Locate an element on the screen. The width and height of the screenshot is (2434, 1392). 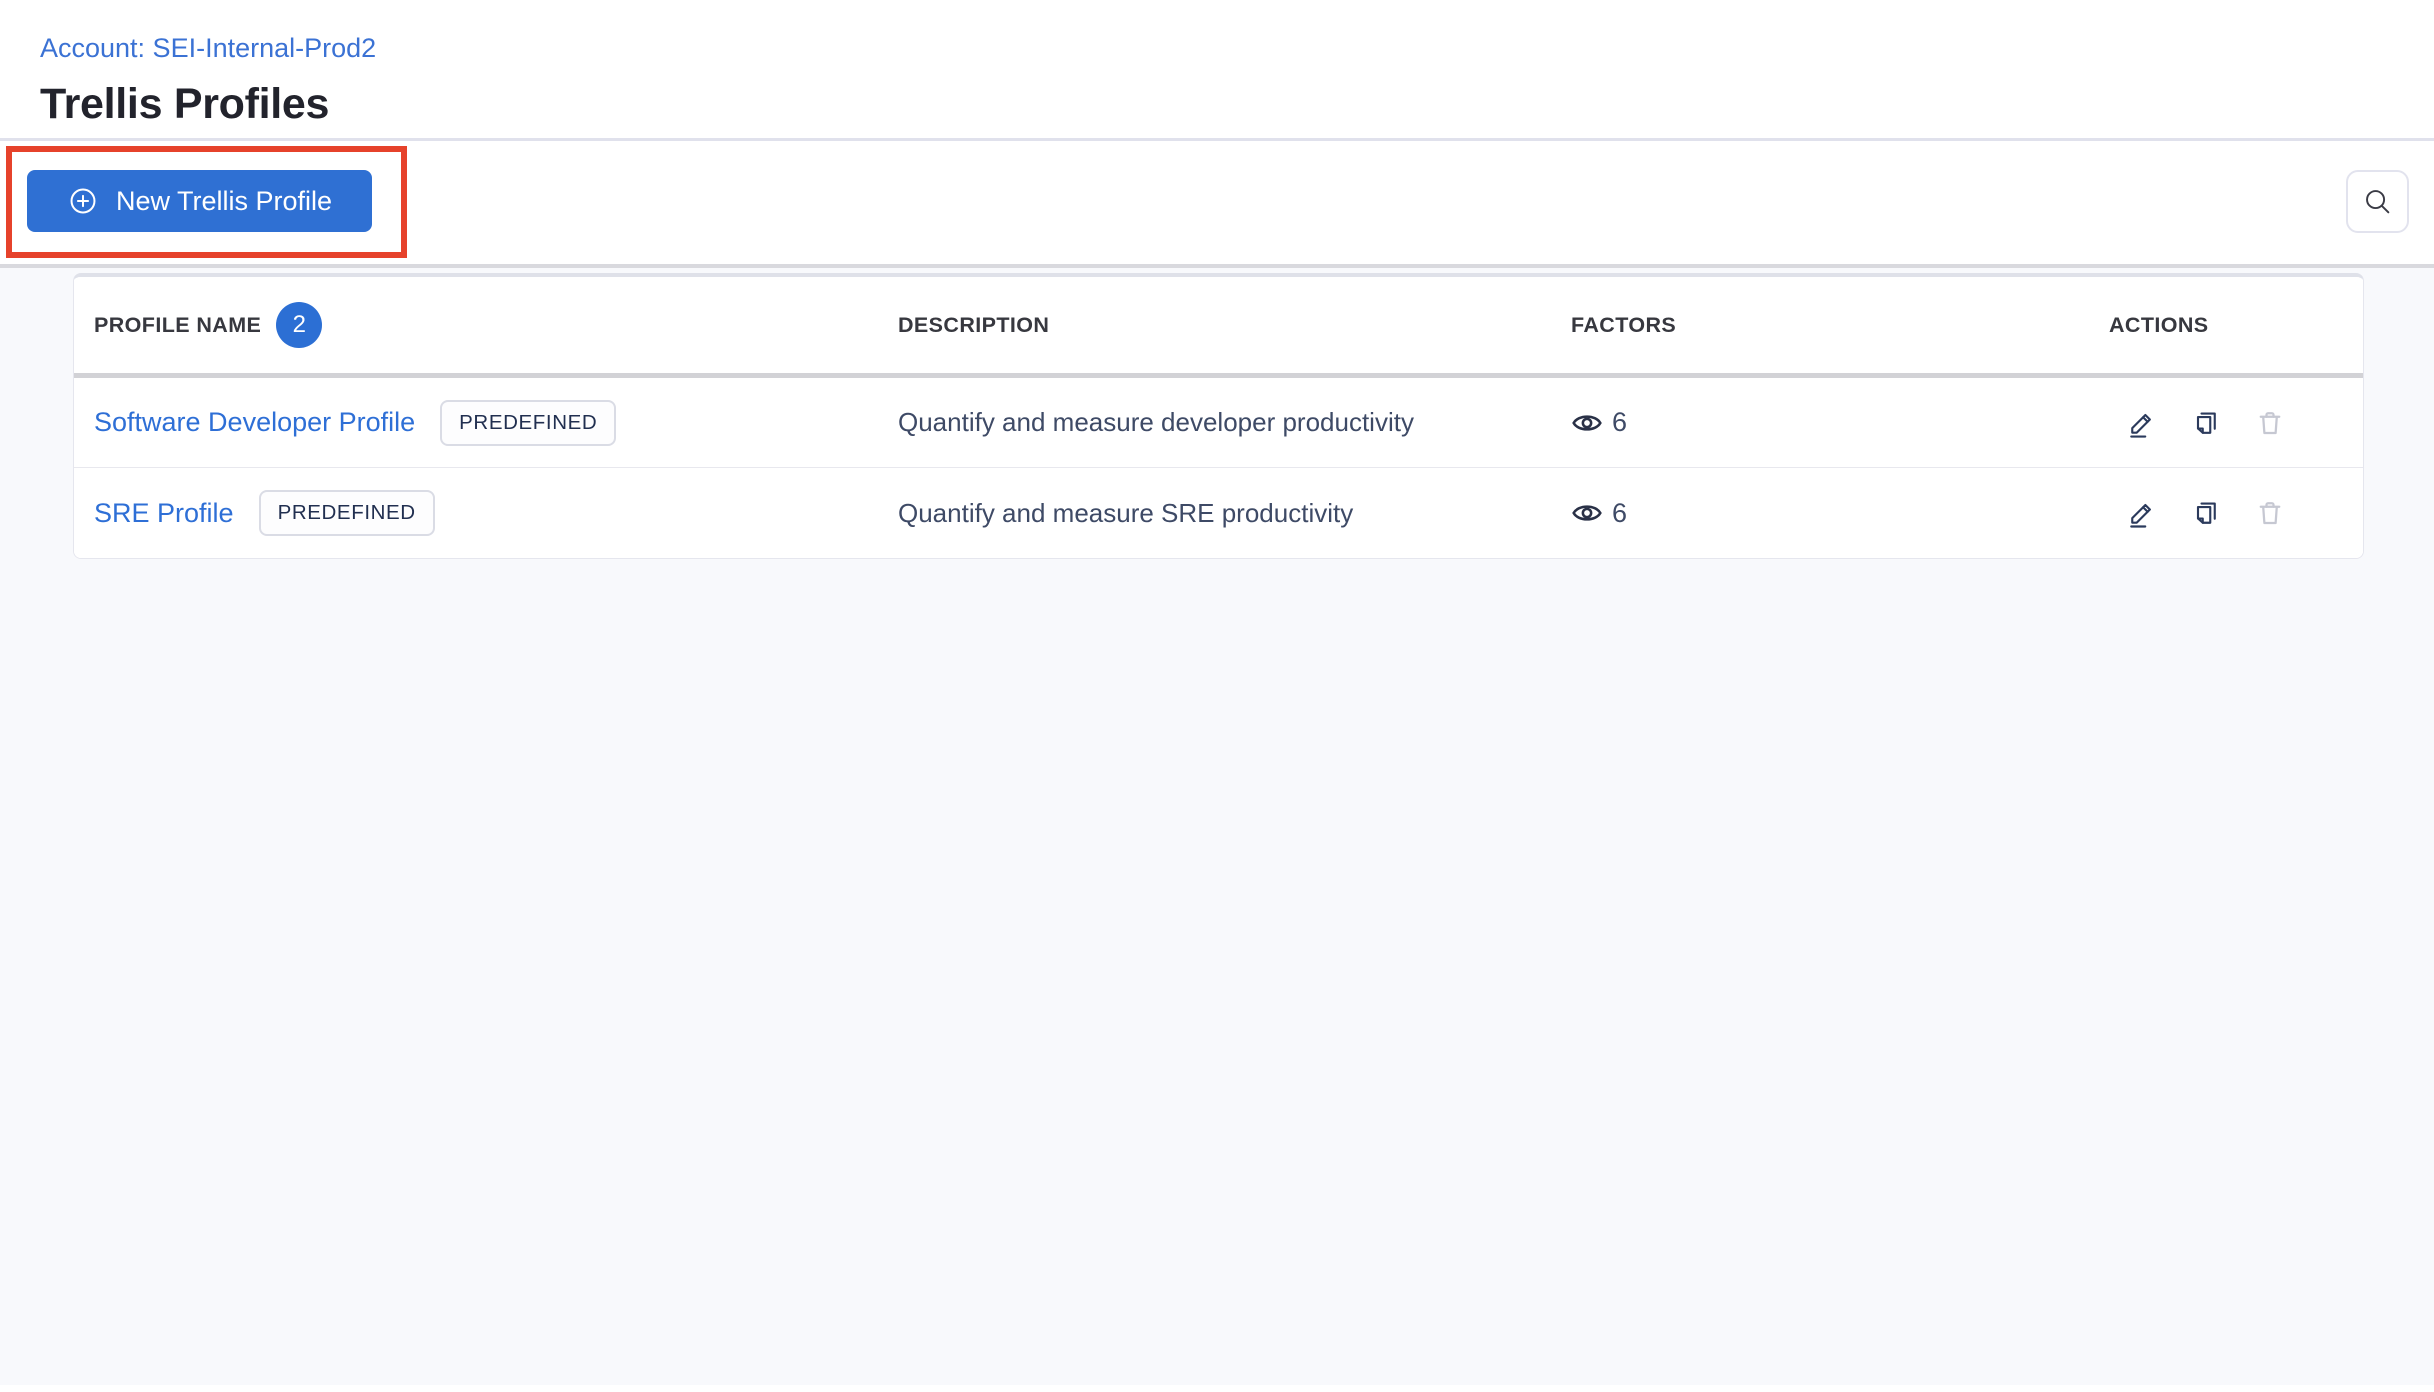
factors-header-label: FACTORS is located at coordinates (1624, 324).